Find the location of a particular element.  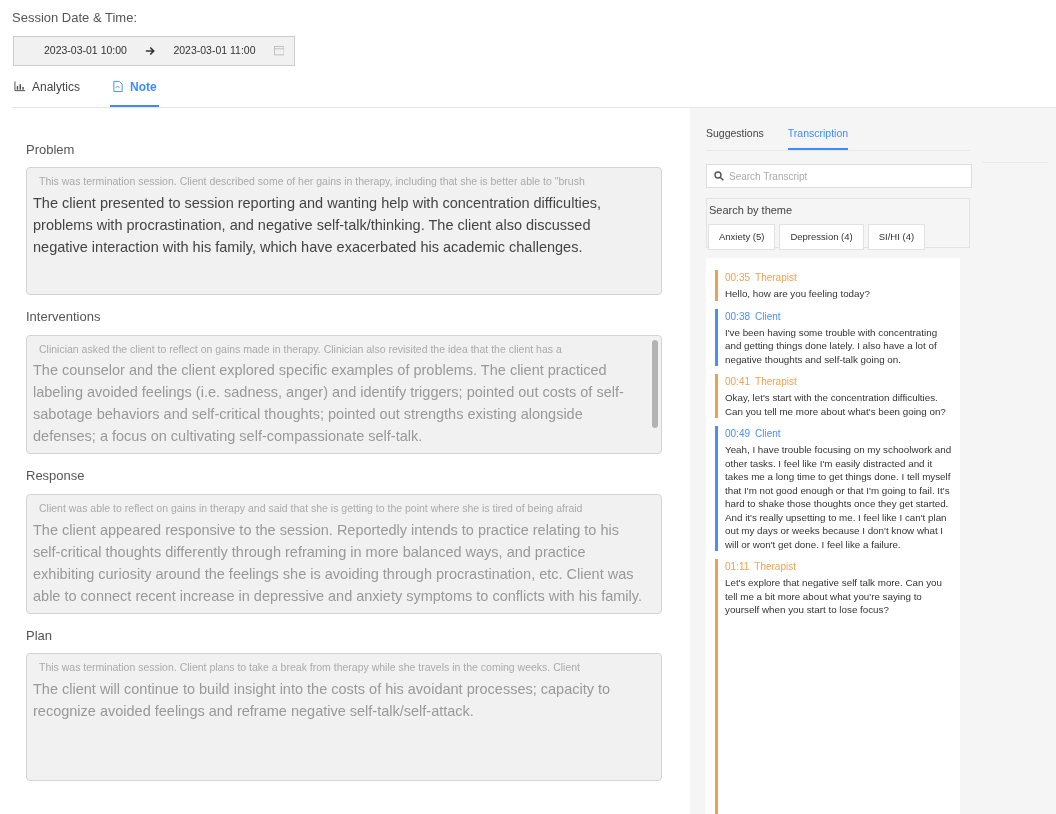

note-text: The client will continue to build insight into the costs of his avoidant processes; capacity to recognize avoided feelings and reframe negative self-talk/self-attack. is located at coordinates (322, 700).